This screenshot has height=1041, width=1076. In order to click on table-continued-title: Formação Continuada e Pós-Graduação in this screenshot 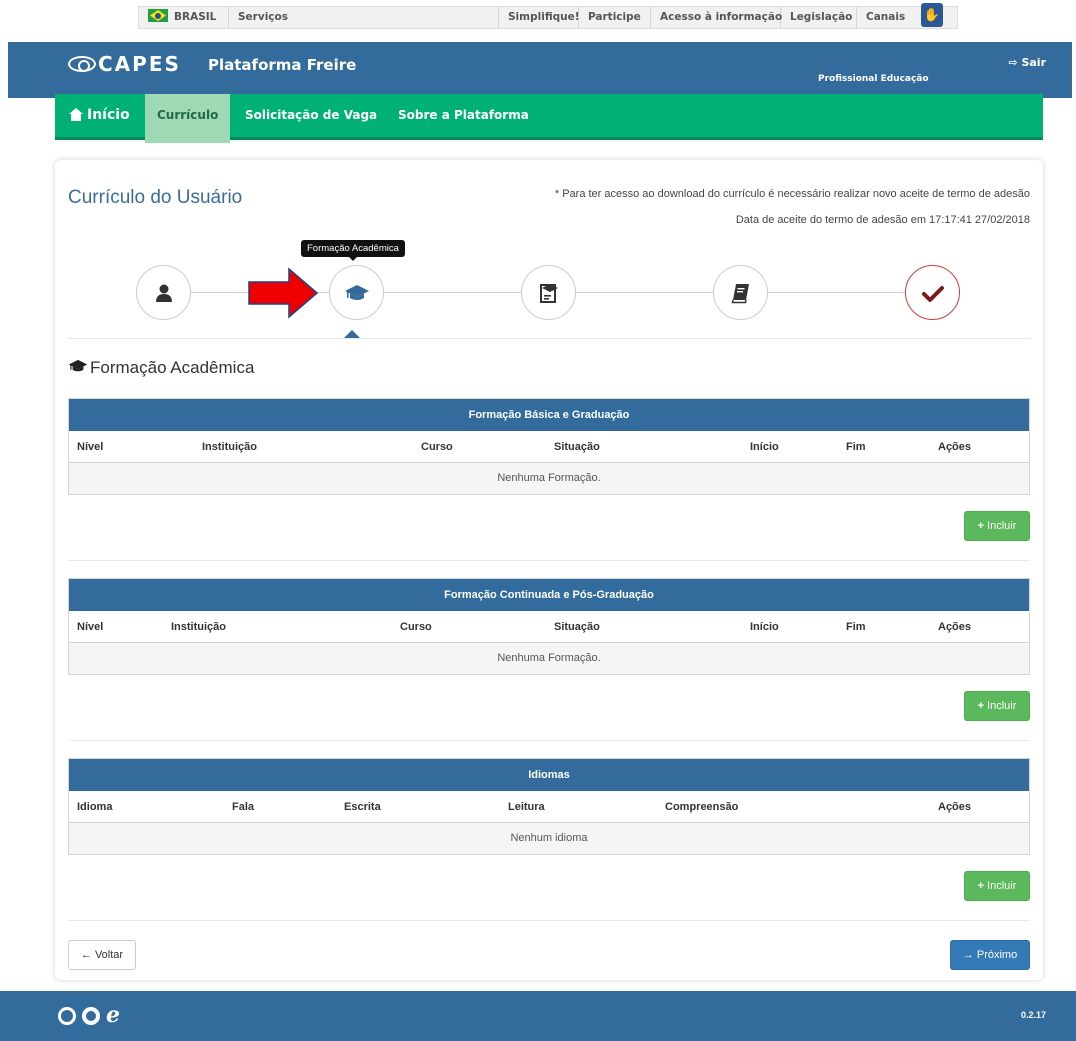, I will do `click(549, 595)`.